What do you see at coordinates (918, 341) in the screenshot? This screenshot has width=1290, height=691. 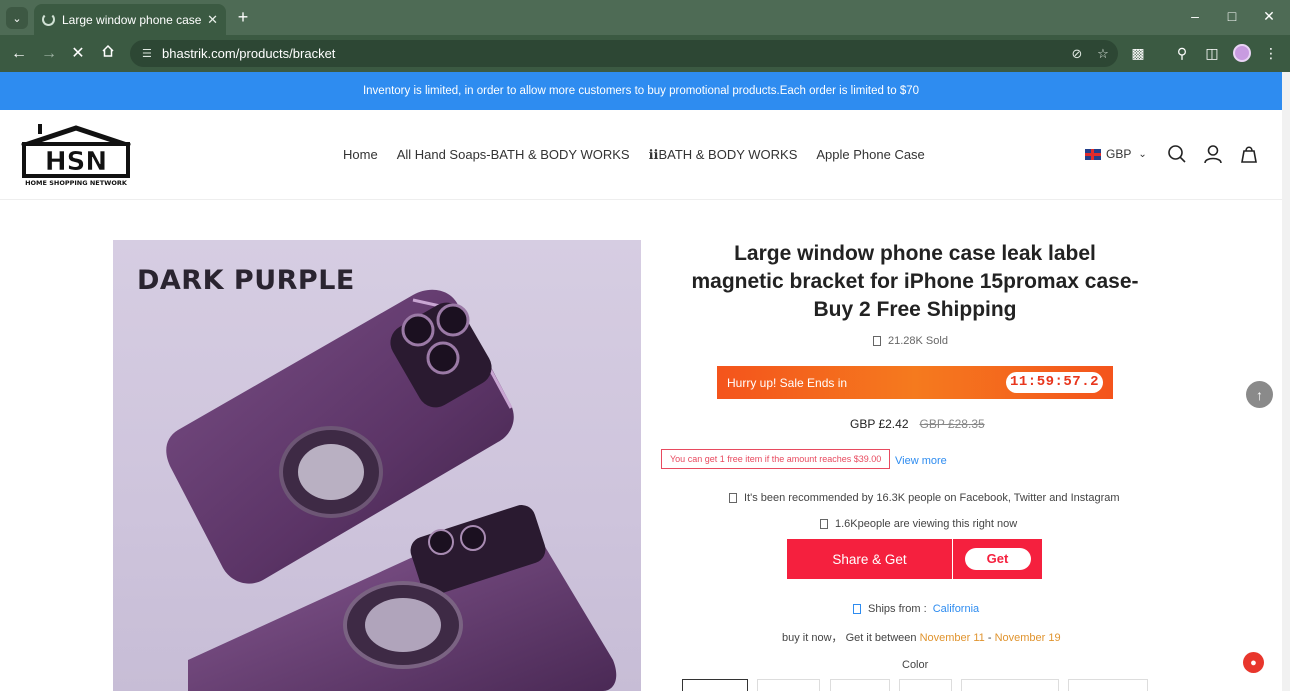 I see `sold-text: 21.28K Sold` at bounding box center [918, 341].